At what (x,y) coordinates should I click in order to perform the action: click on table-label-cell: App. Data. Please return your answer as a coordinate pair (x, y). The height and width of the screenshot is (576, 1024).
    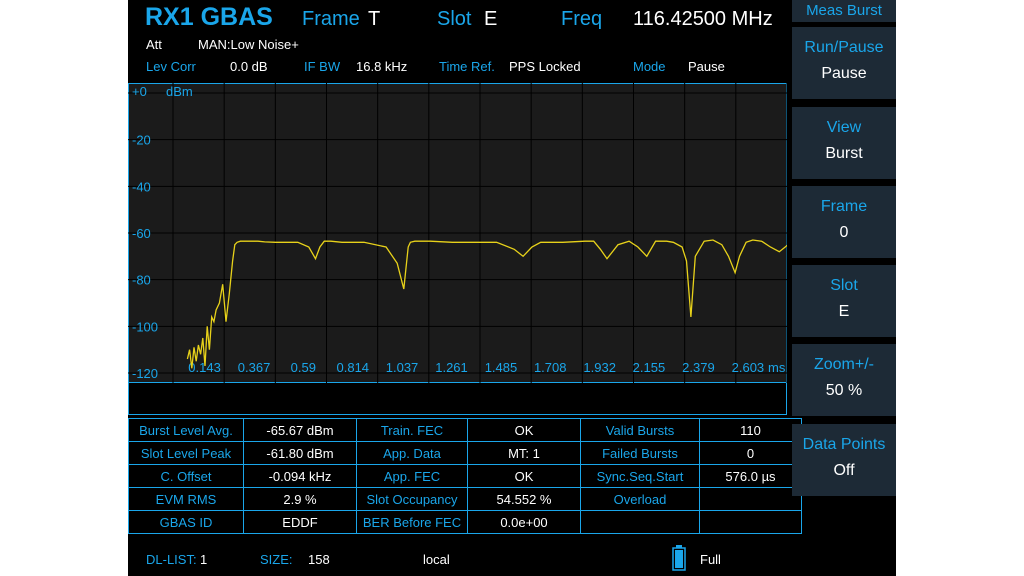
    Looking at the image, I should click on (412, 453).